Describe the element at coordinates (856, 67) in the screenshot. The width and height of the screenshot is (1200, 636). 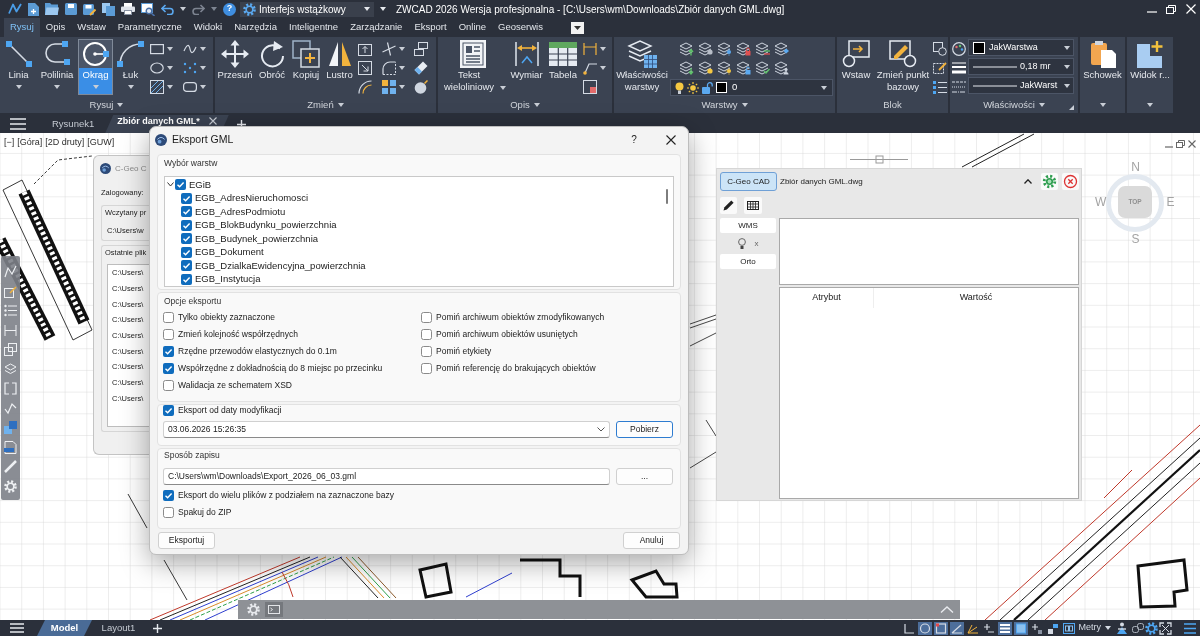
I see `ribbon-button: Wstaw` at that location.